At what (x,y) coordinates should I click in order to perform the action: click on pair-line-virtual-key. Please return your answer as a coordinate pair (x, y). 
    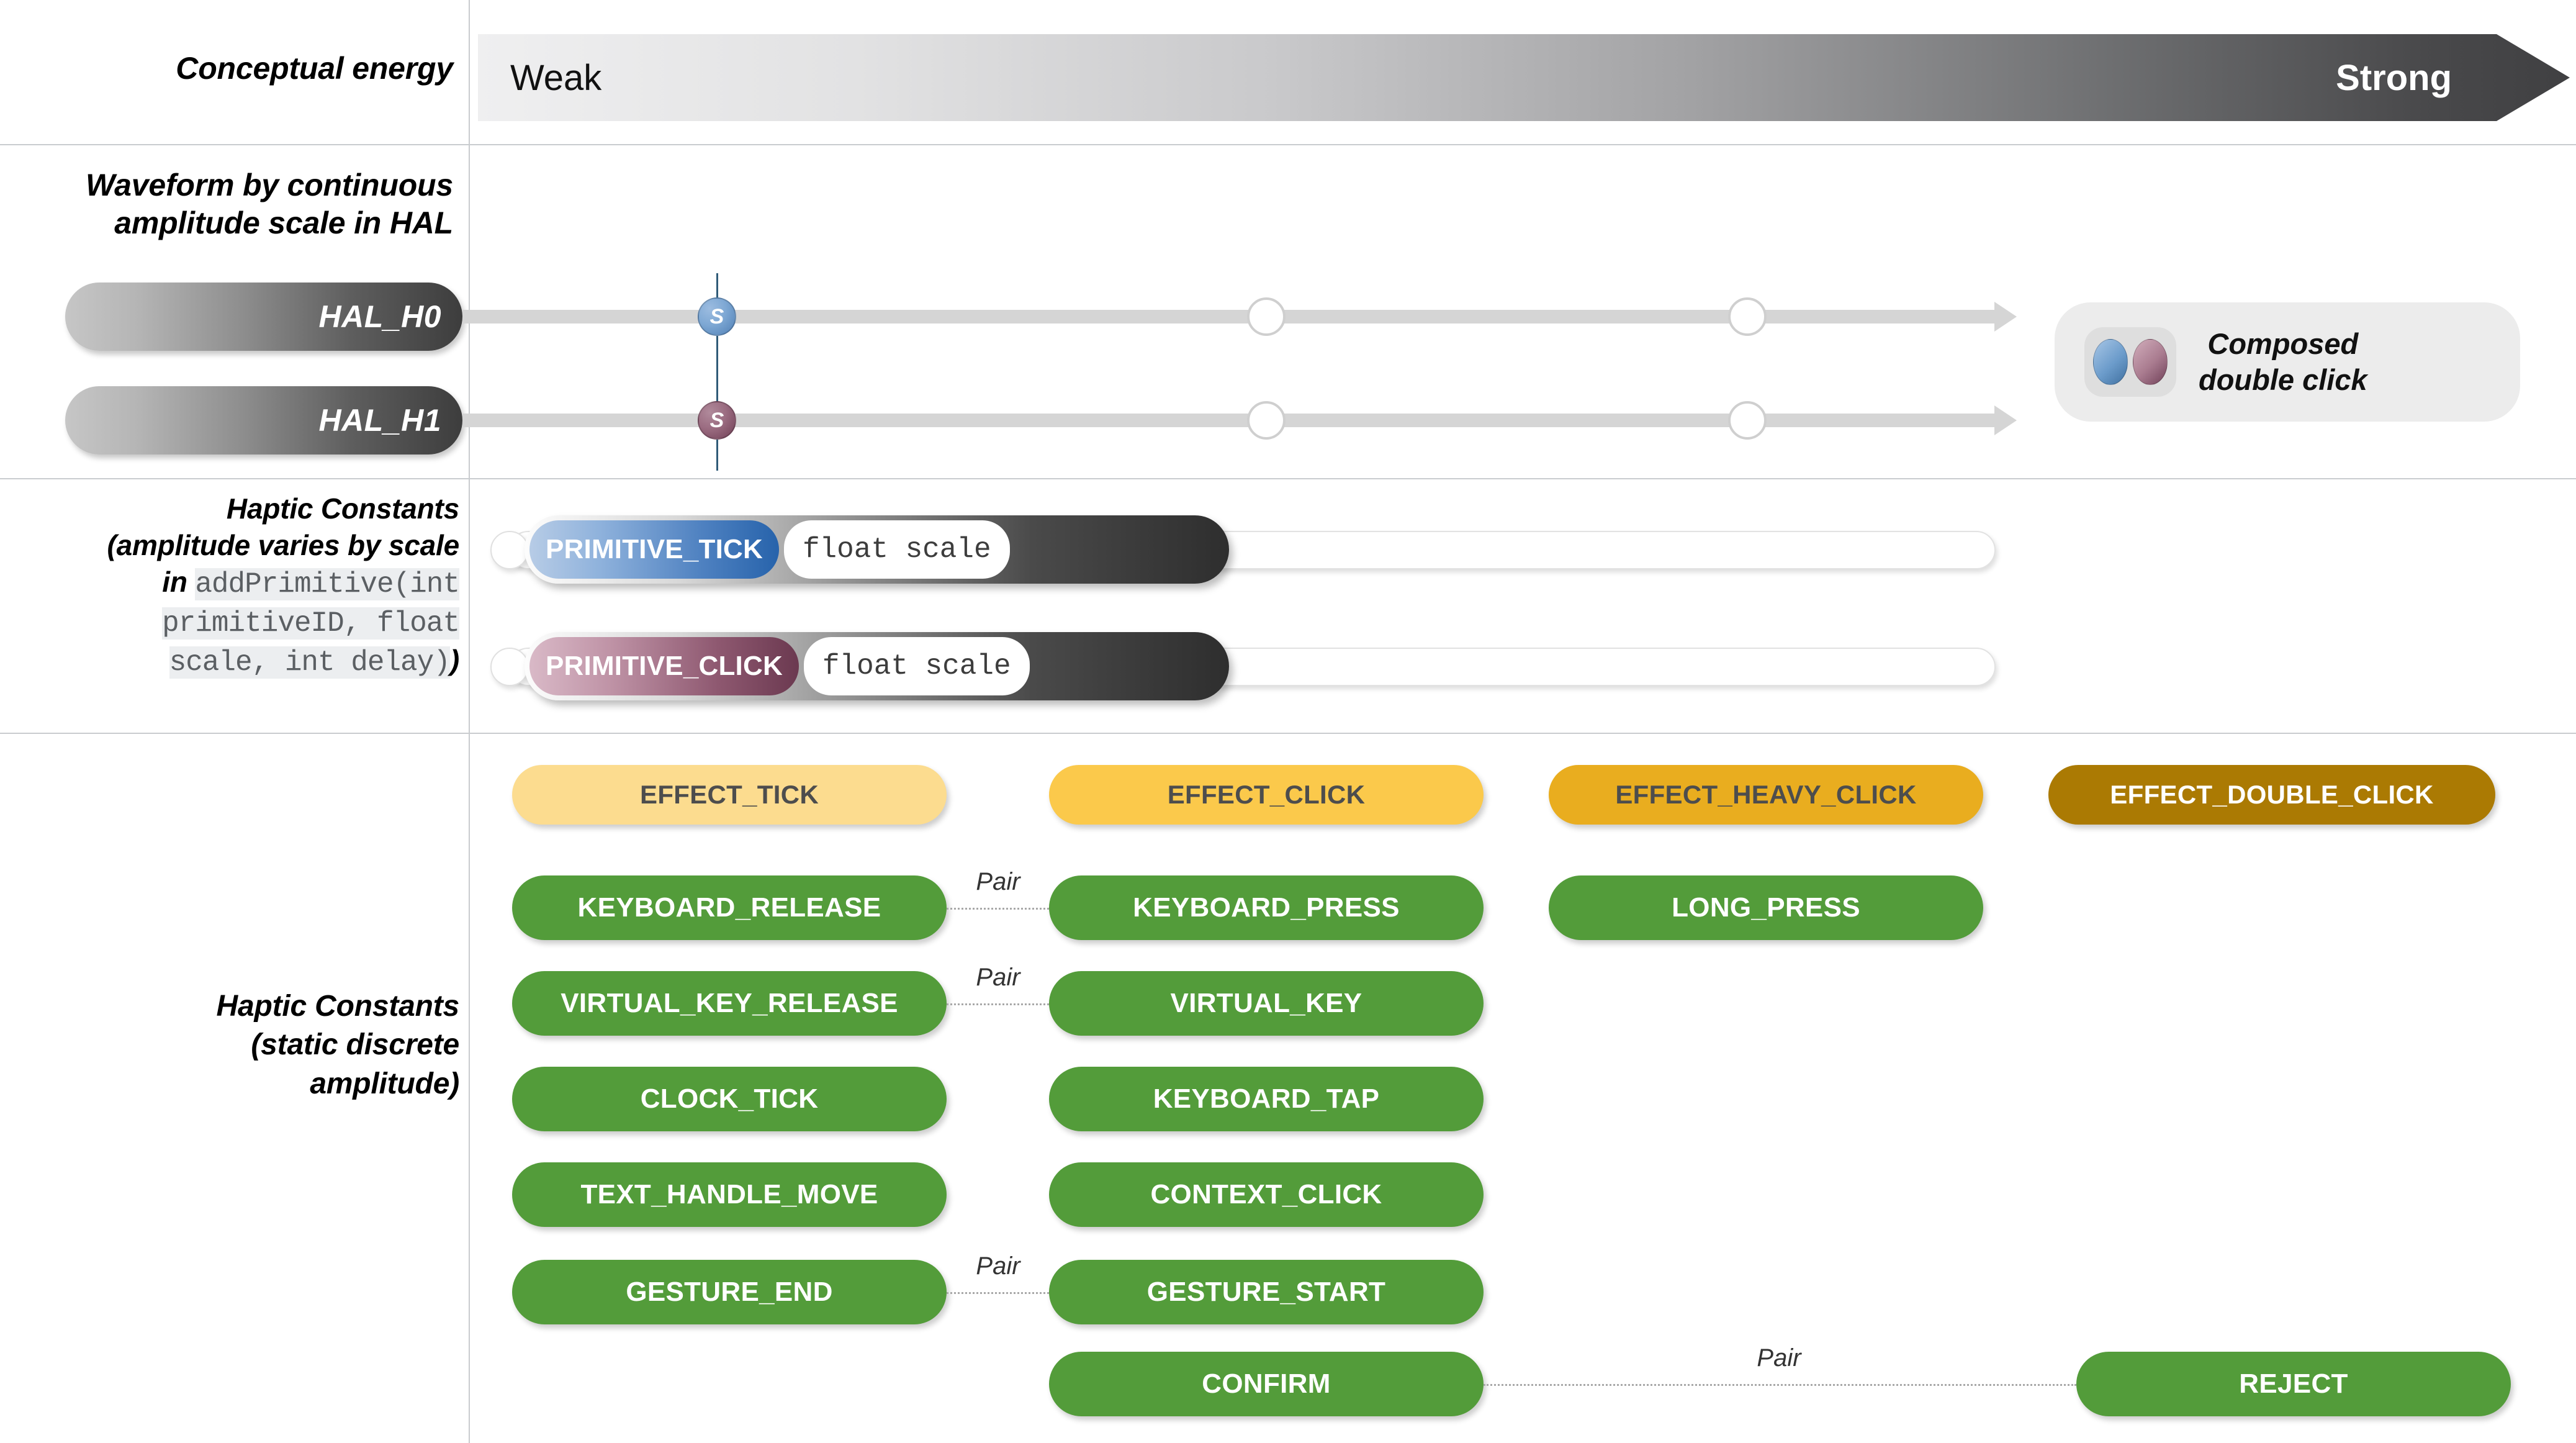
    Looking at the image, I should click on (998, 1004).